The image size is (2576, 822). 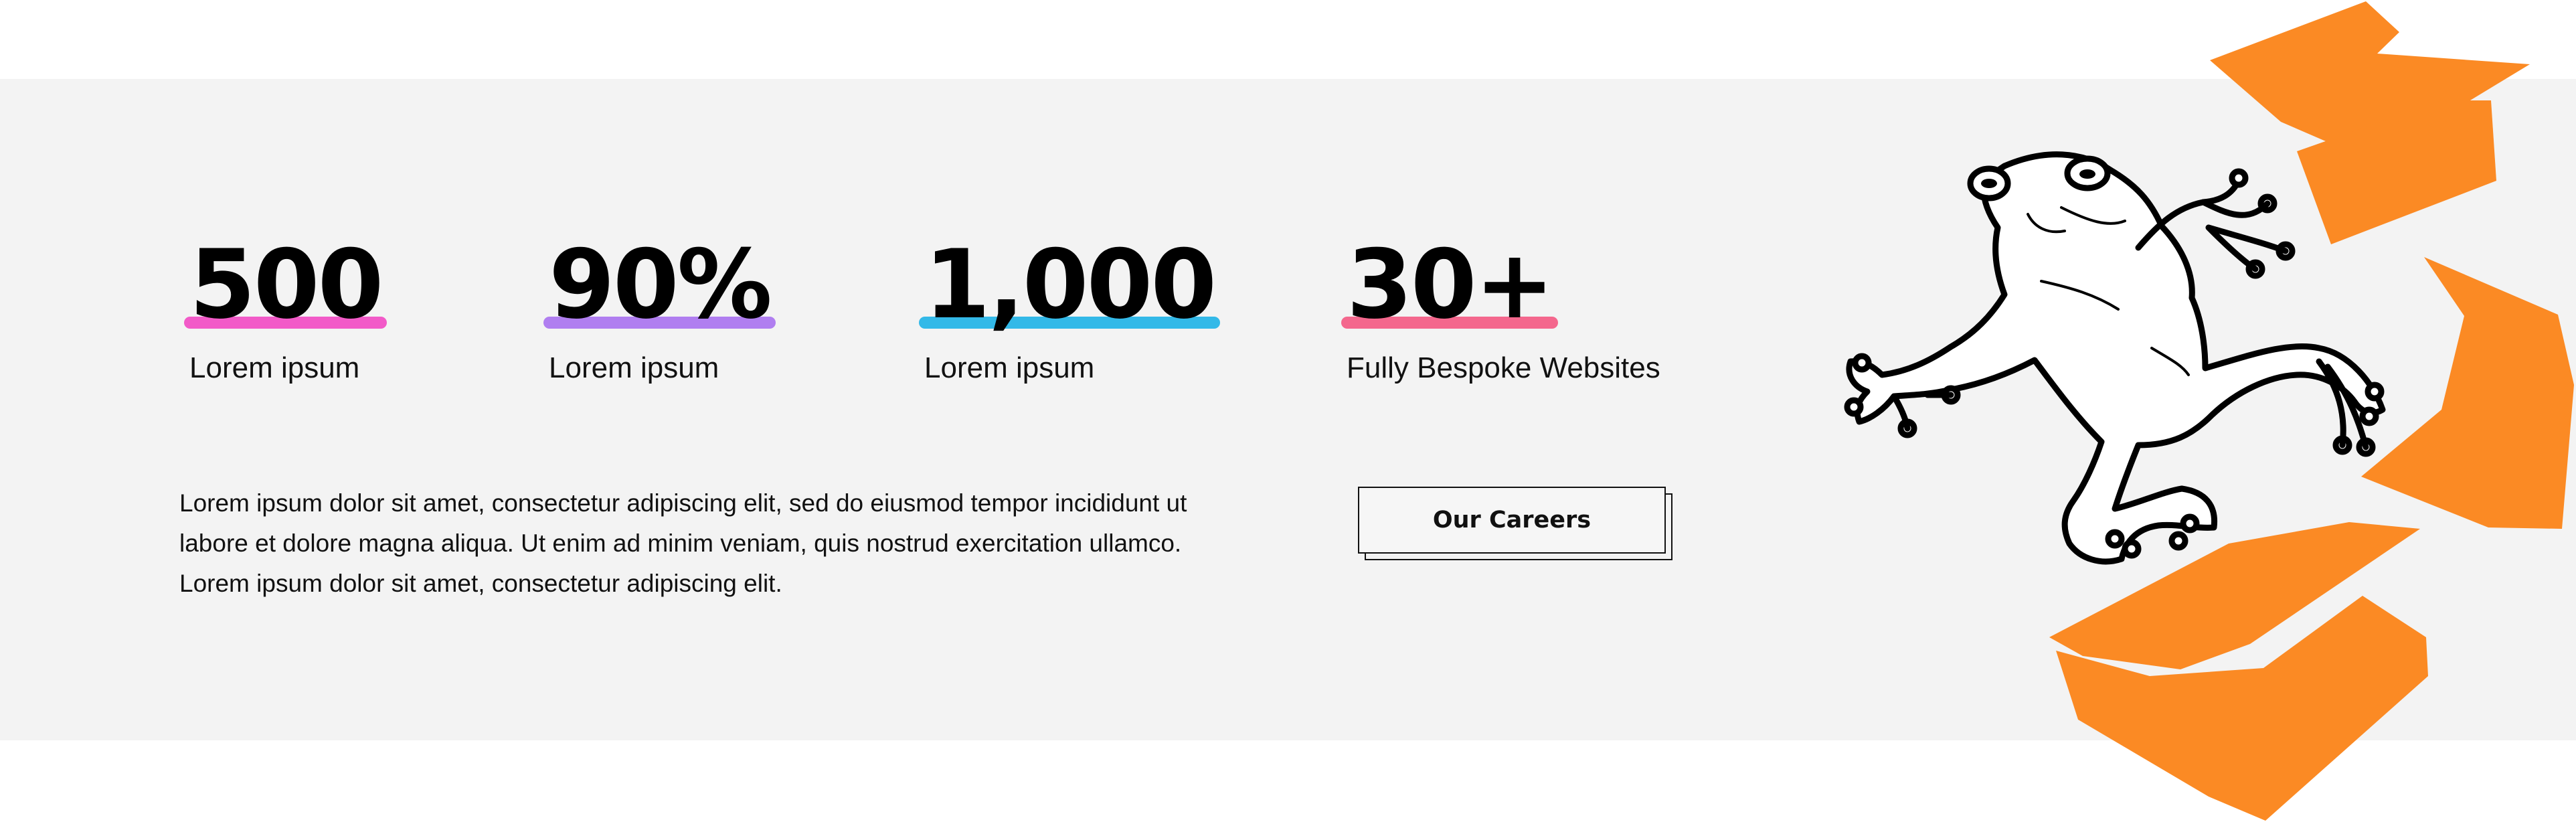 What do you see at coordinates (1503, 367) in the screenshot?
I see `stat-label: Fully Bespoke Websites` at bounding box center [1503, 367].